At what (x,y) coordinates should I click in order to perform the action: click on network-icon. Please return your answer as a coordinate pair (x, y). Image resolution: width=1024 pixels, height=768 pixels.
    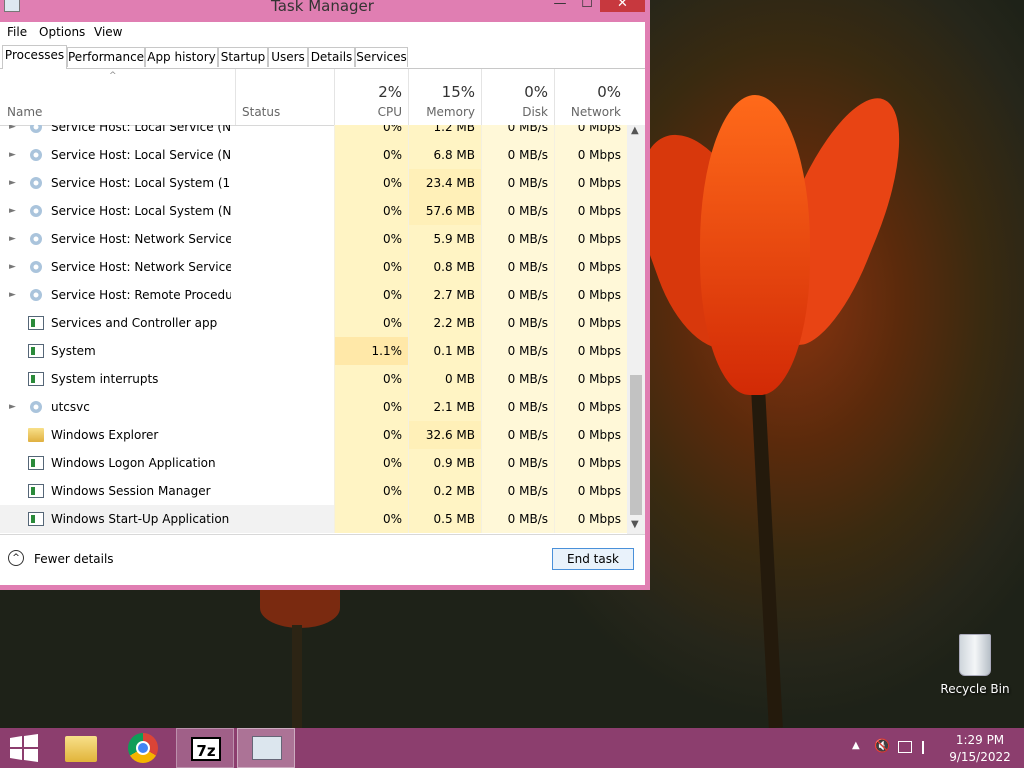
    Looking at the image, I should click on (905, 747).